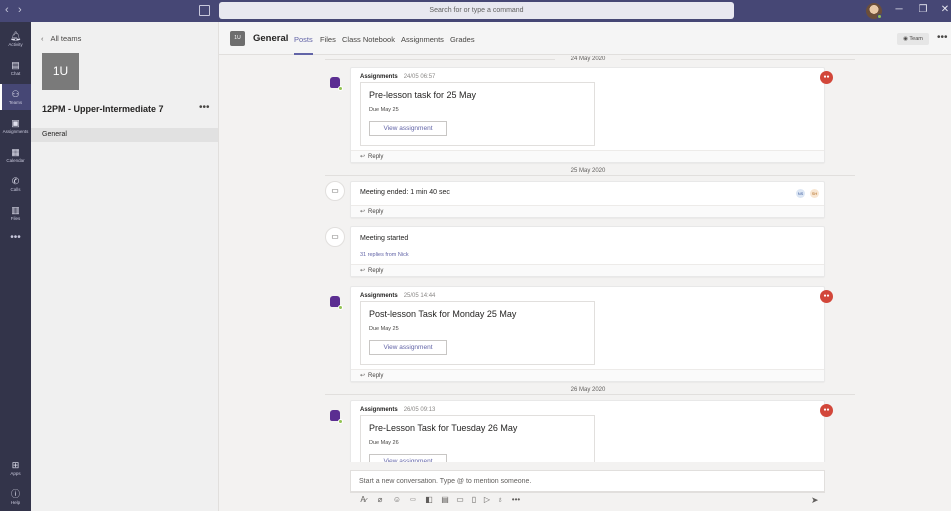 The height and width of the screenshot is (511, 951). I want to click on meet-now-icon: ▭, so click(460, 500).